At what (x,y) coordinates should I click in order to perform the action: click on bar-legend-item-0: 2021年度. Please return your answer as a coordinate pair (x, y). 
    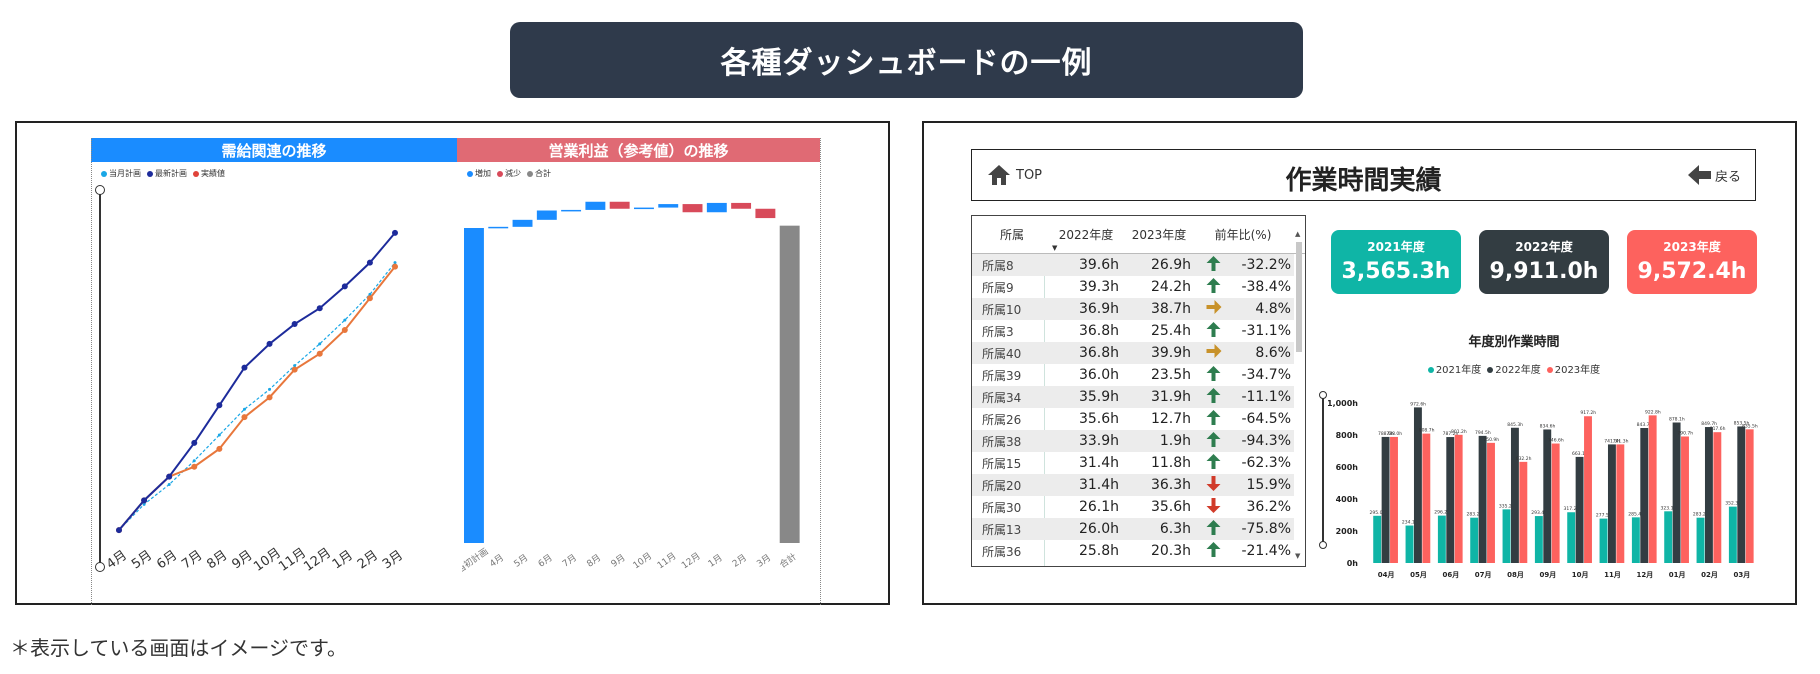
    Looking at the image, I should click on (1454, 368).